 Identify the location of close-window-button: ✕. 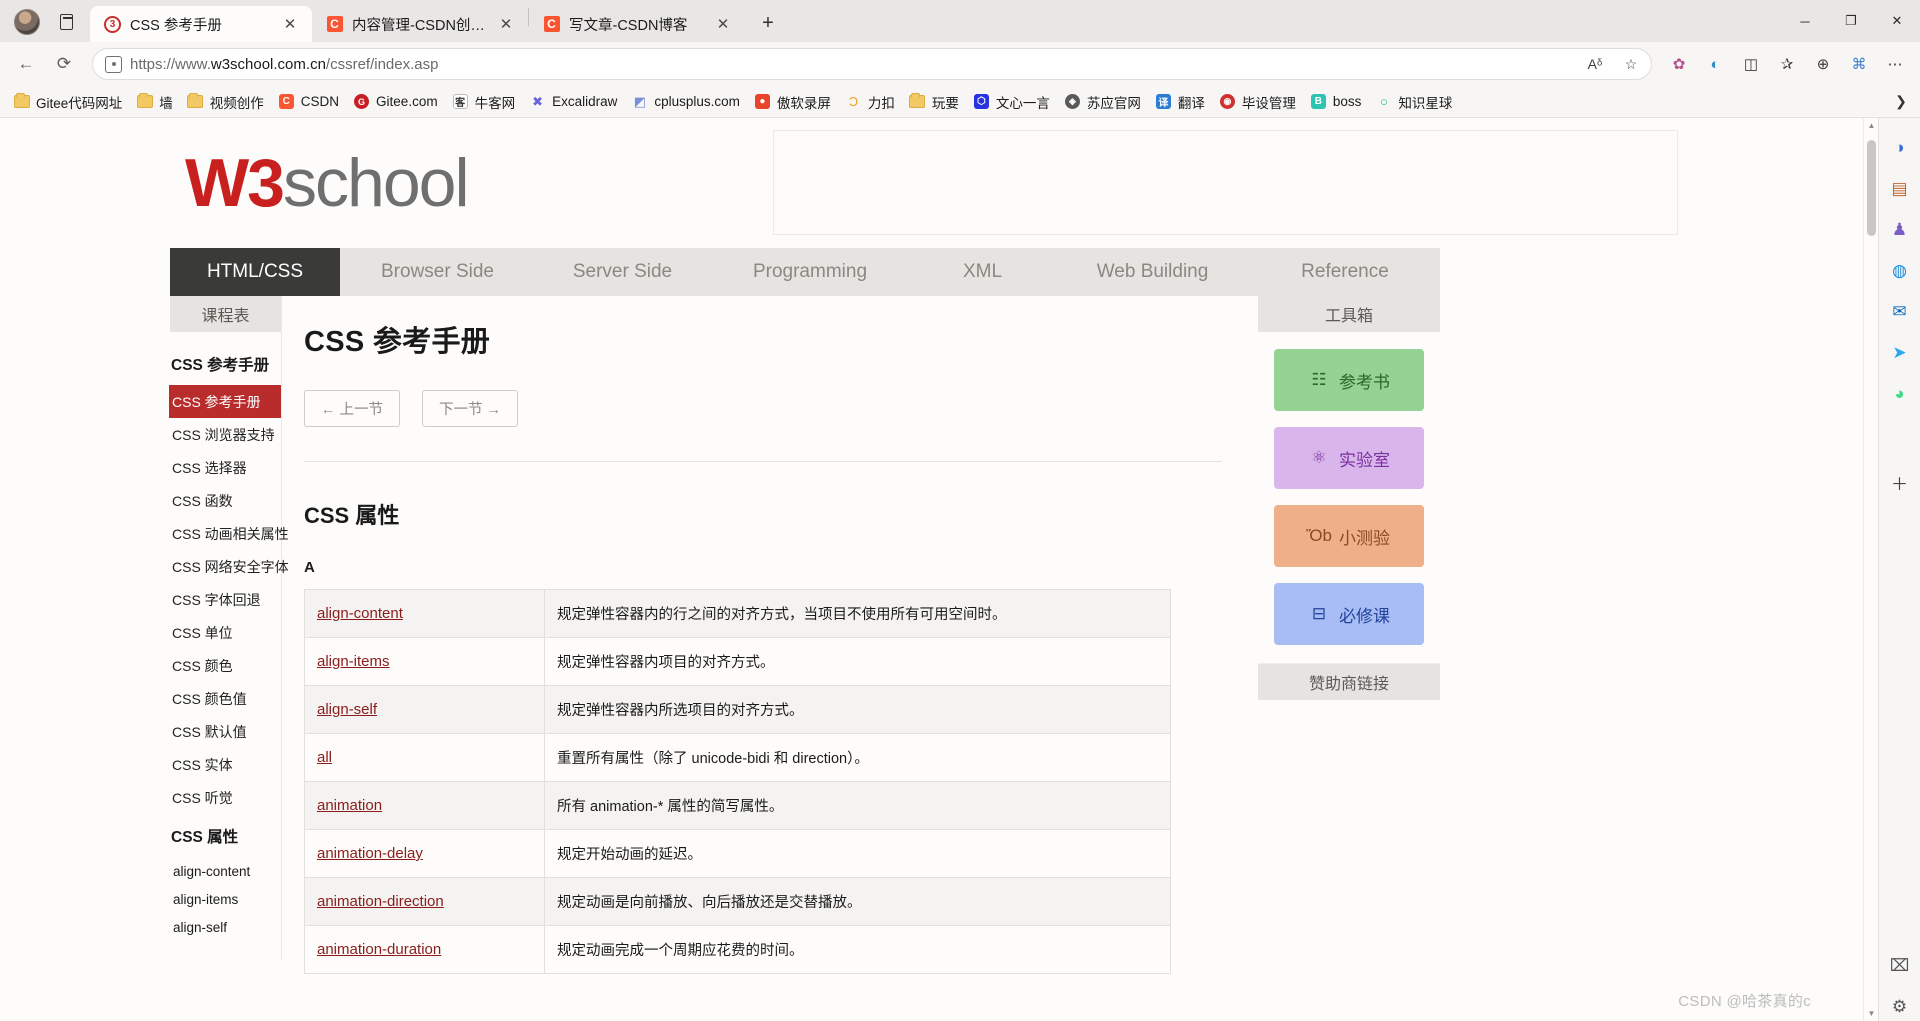
(1897, 21).